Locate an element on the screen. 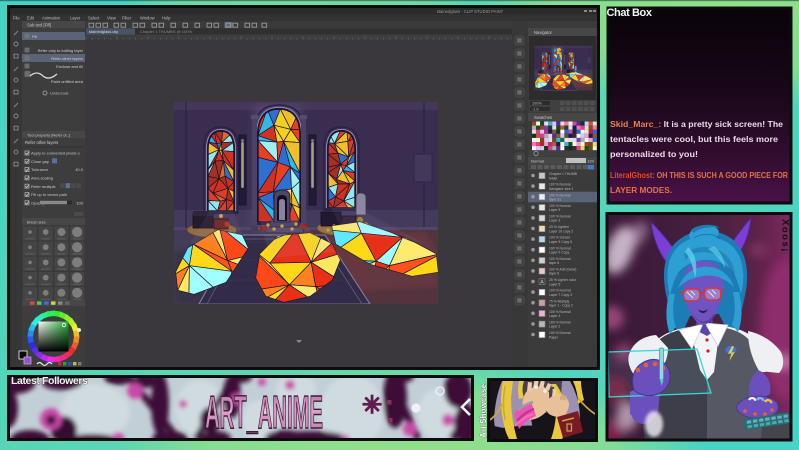  svg-text: ART_ANIME is located at coordinates (264, 412).